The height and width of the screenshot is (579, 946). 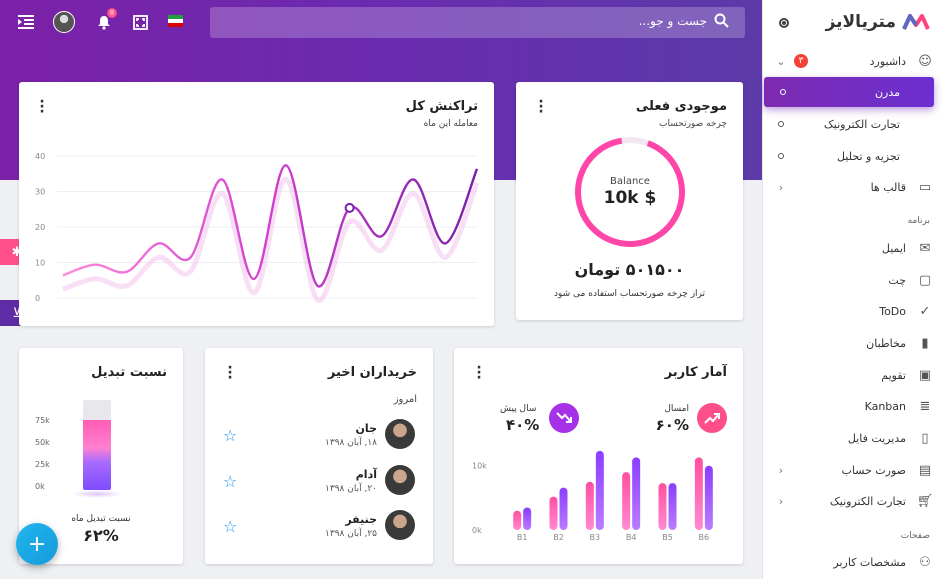 What do you see at coordinates (854, 61) in the screenshot?
I see `sidebar-item-dashboard: ☺ داشبورد ۳ ⌄` at bounding box center [854, 61].